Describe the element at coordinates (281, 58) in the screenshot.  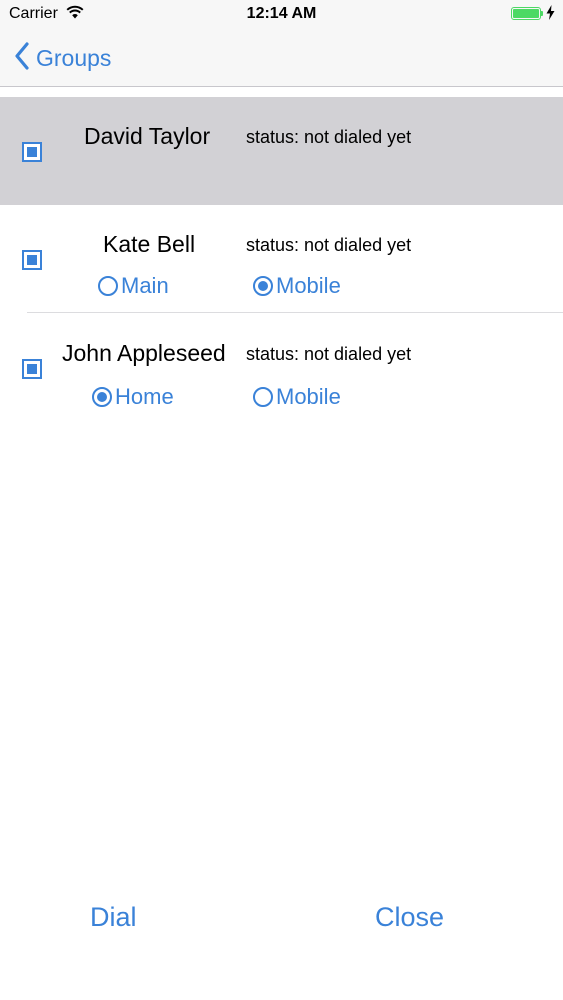
I see `navigation-bar: Groups` at that location.